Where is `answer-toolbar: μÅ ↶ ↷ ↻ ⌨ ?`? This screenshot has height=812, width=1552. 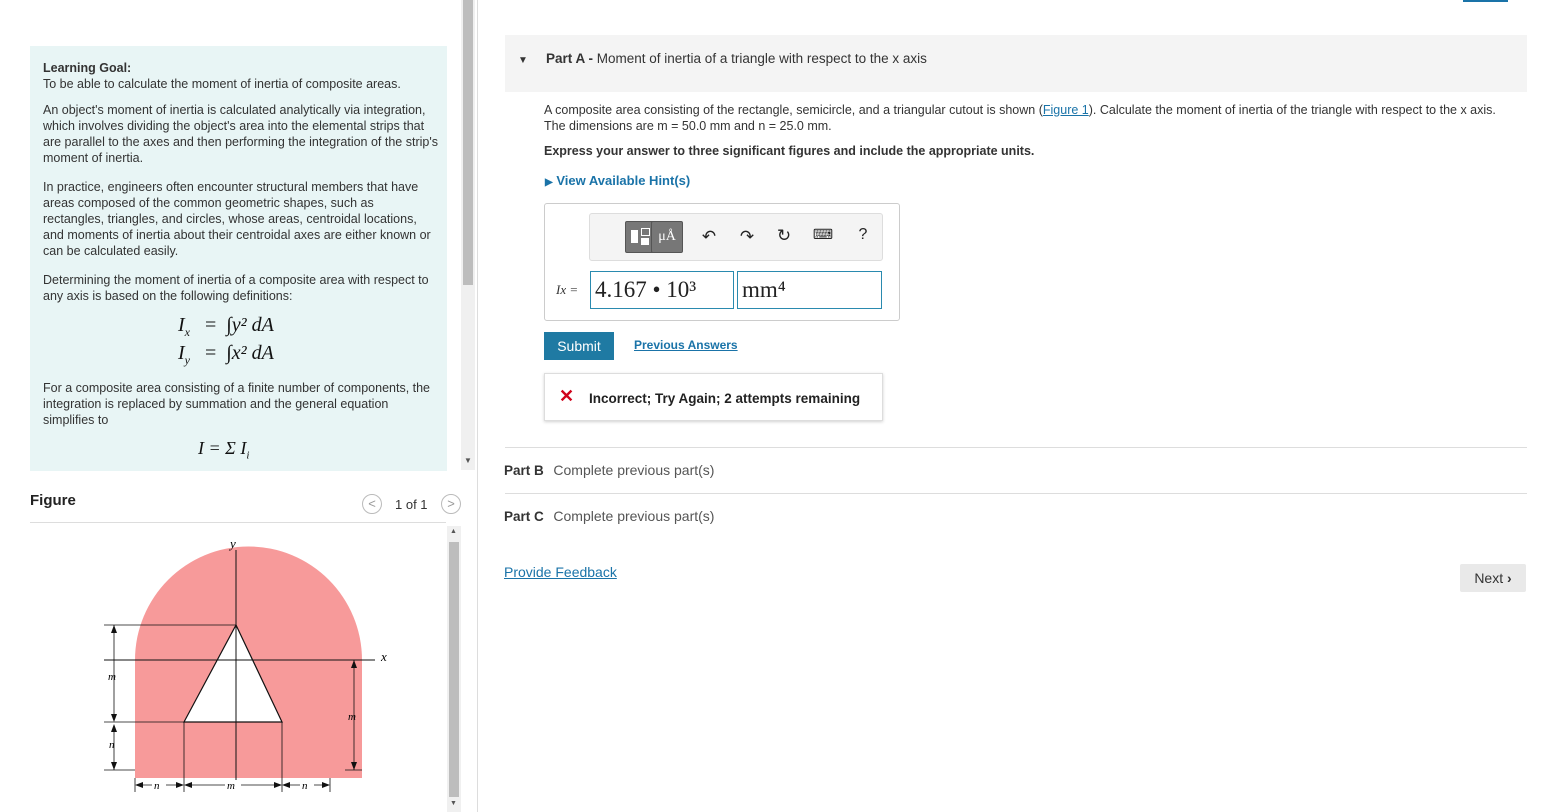
answer-toolbar: μÅ ↶ ↷ ↻ ⌨ ? is located at coordinates (736, 237).